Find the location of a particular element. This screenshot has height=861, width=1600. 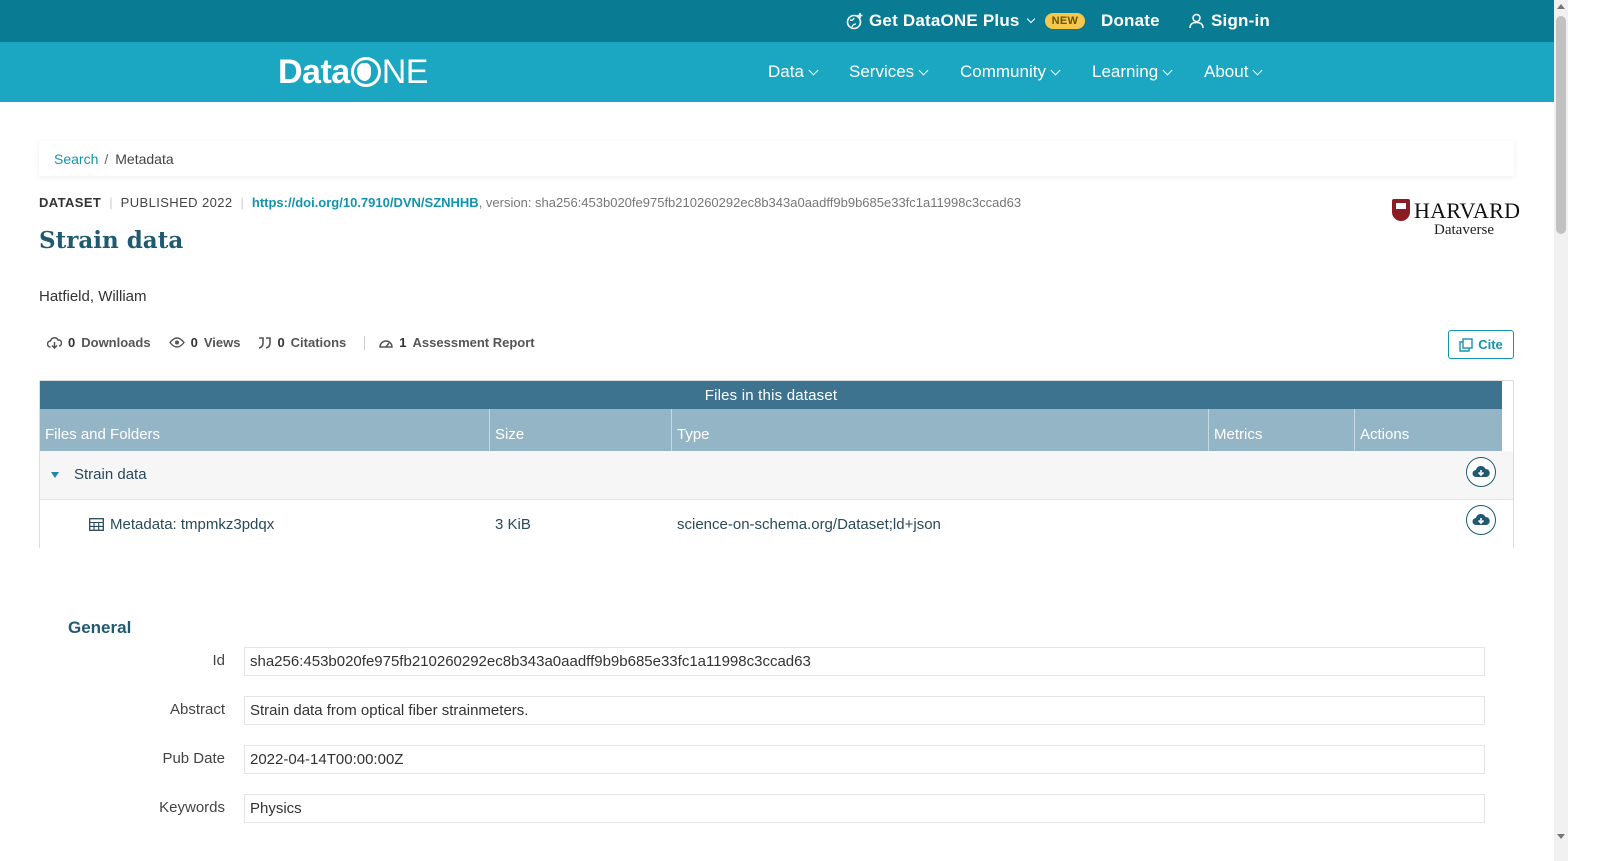

nav-learning-label: Learning is located at coordinates (1125, 71).